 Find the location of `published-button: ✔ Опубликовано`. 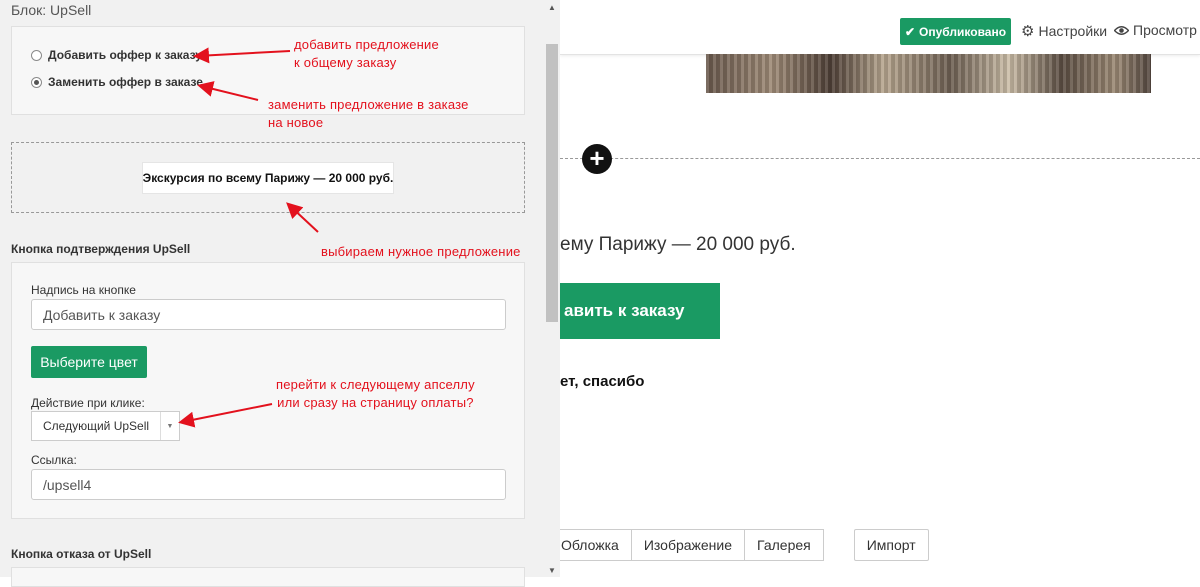

published-button: ✔ Опубликовано is located at coordinates (955, 31).